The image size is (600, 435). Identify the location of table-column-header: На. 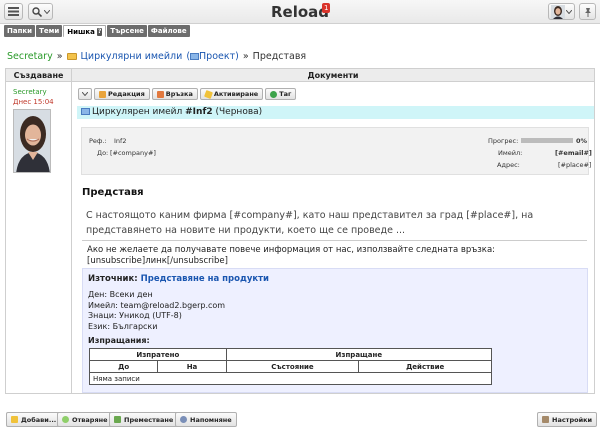
(192, 366).